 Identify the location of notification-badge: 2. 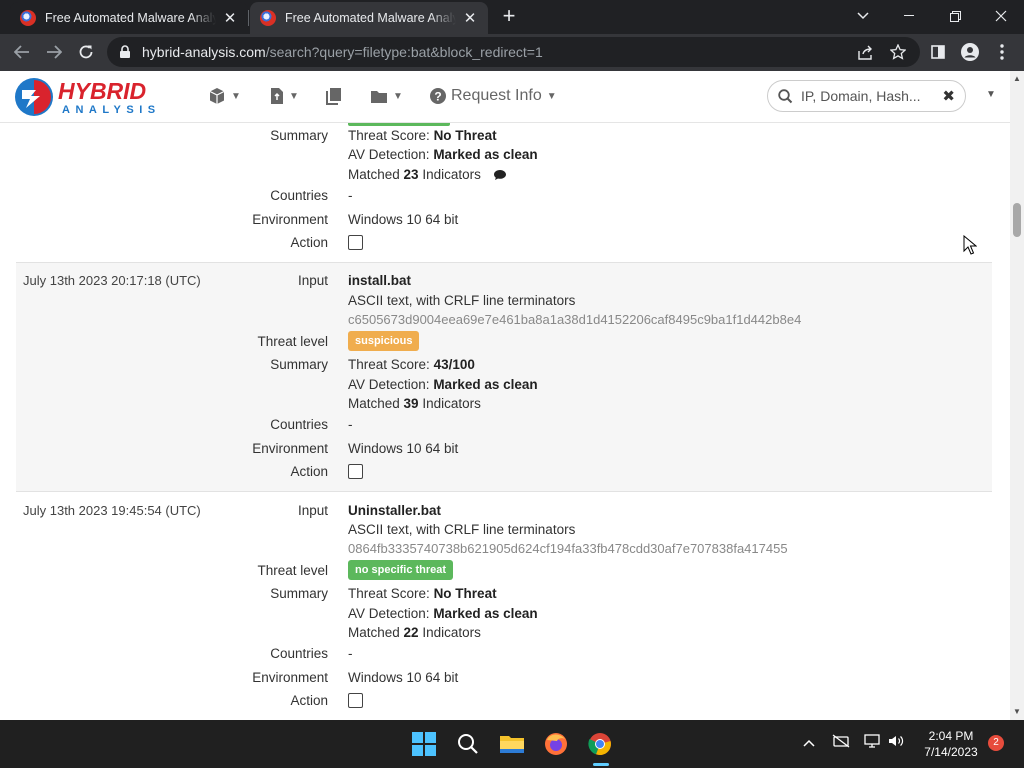
(996, 743).